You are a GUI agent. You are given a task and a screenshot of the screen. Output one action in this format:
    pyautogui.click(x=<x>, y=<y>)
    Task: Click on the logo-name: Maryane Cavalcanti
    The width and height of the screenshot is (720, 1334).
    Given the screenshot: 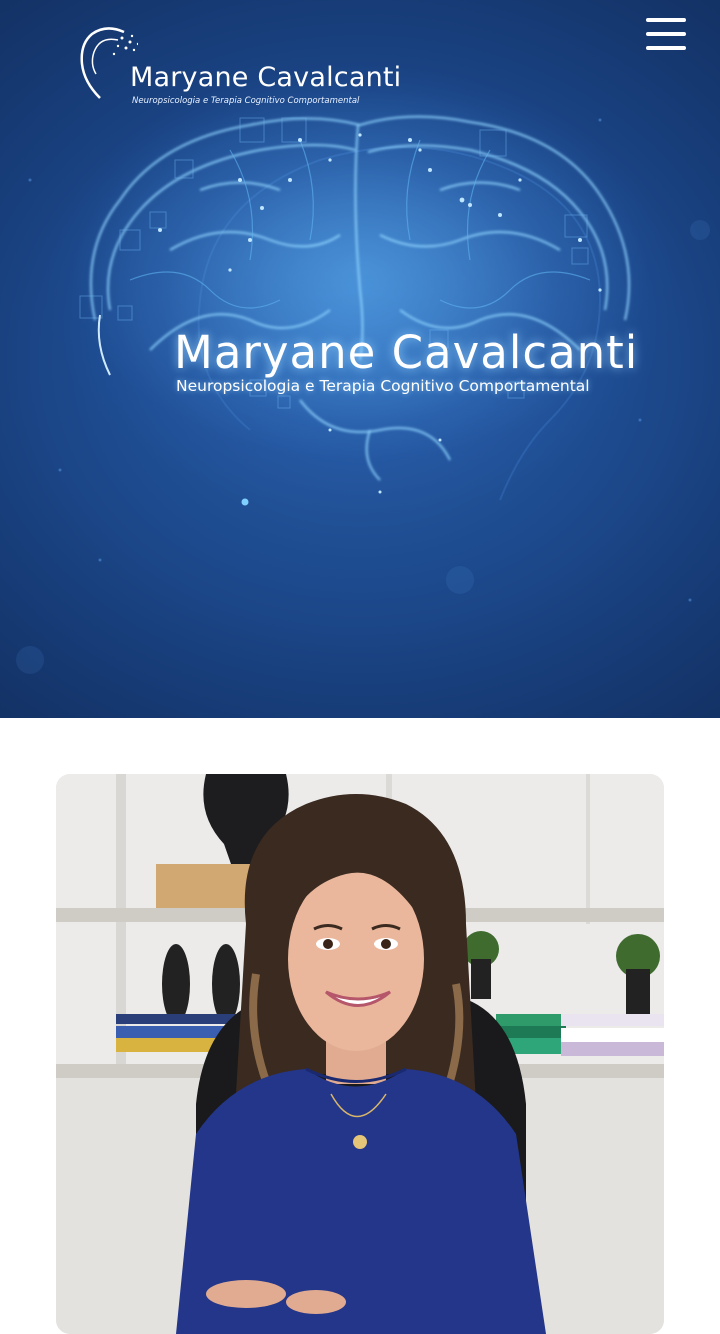 What is the action you would take?
    pyautogui.click(x=266, y=77)
    